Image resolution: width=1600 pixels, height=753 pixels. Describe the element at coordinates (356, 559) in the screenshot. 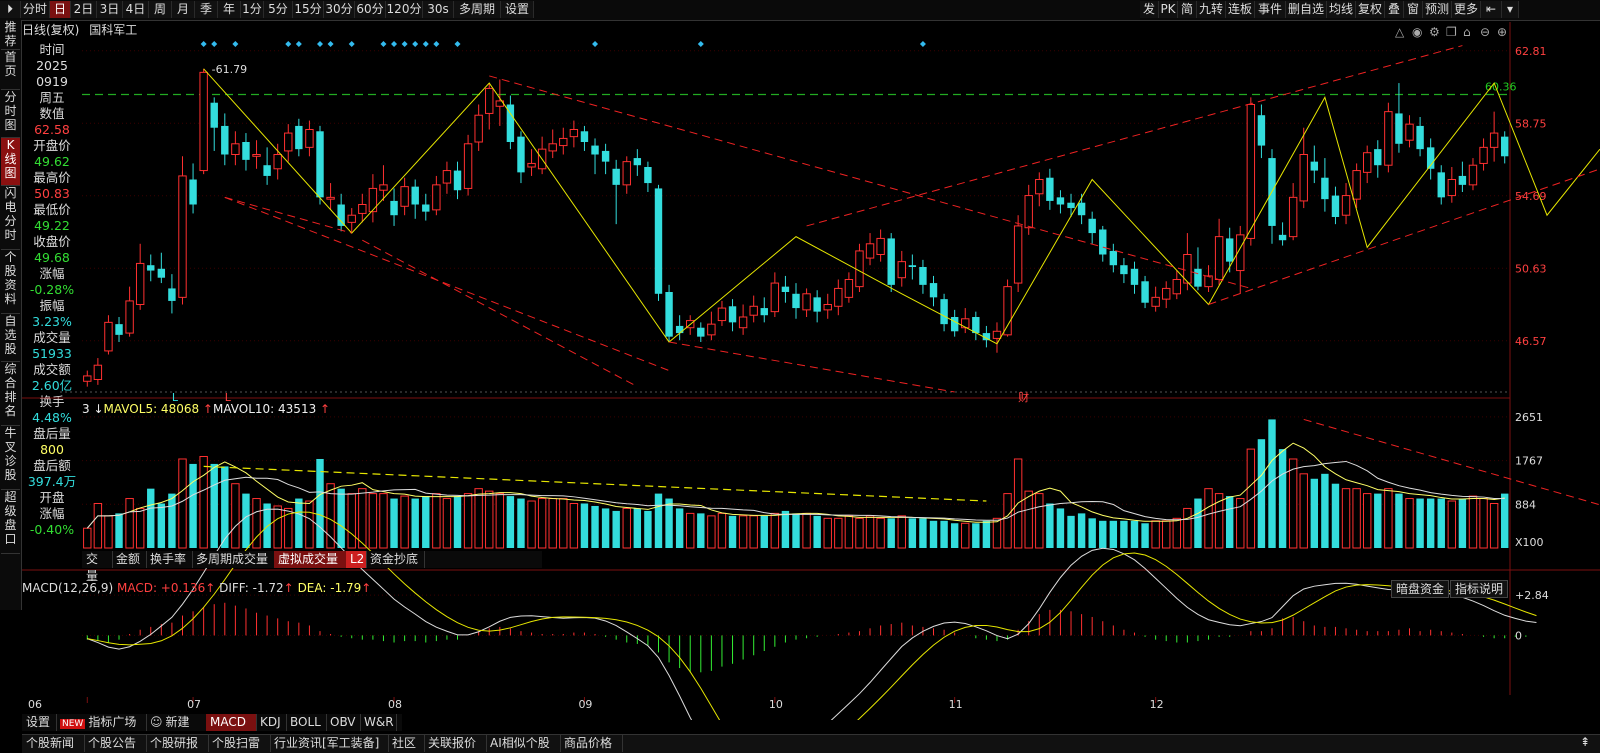

I see `volume-tab: L2` at that location.